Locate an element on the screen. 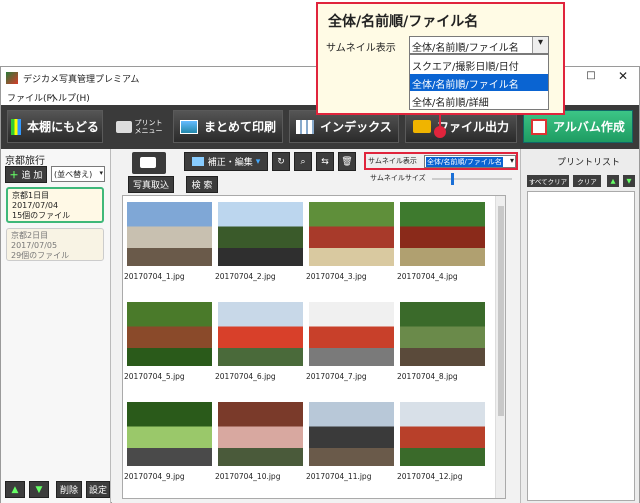 Image resolution: width=640 pixels, height=503 pixels. sort-select-value: (並べ替え) is located at coordinates (73, 174).